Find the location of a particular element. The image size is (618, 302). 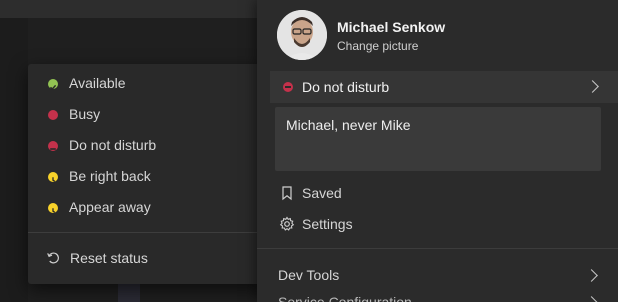

busy-icon is located at coordinates (53, 115).